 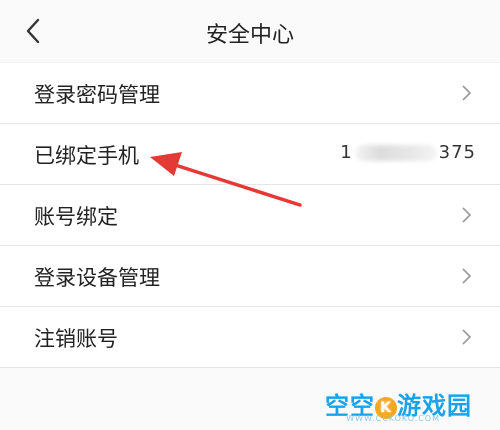 What do you see at coordinates (86, 156) in the screenshot?
I see `item-label: 已绑定手机` at bounding box center [86, 156].